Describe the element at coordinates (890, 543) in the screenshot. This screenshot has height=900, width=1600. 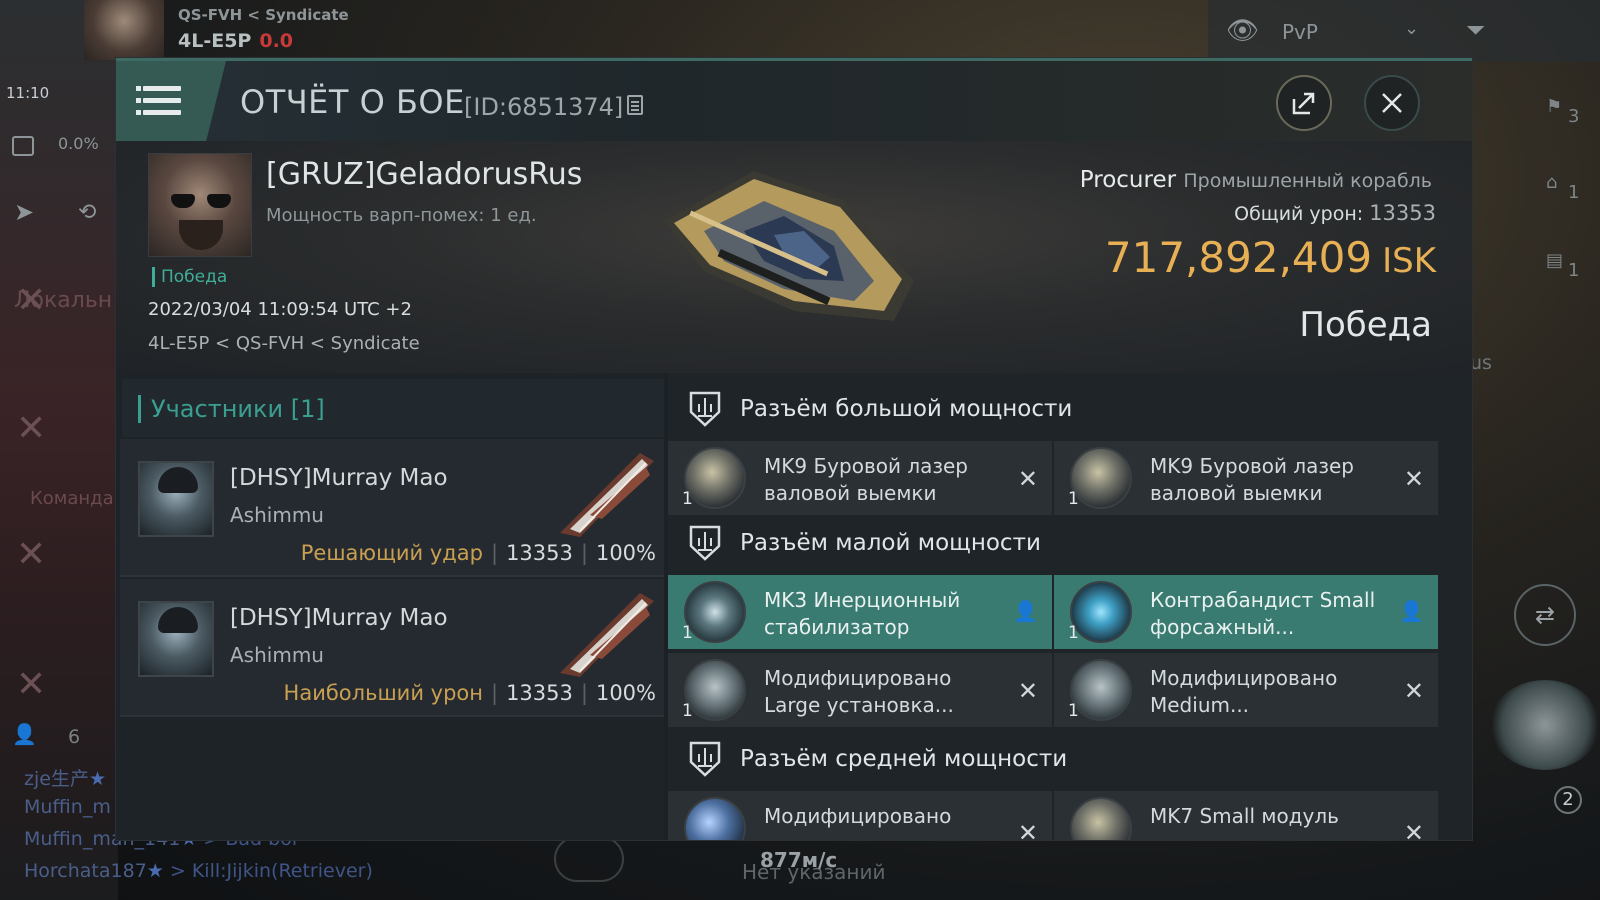
I see `low-slot-label: Разъём малой мощности` at that location.